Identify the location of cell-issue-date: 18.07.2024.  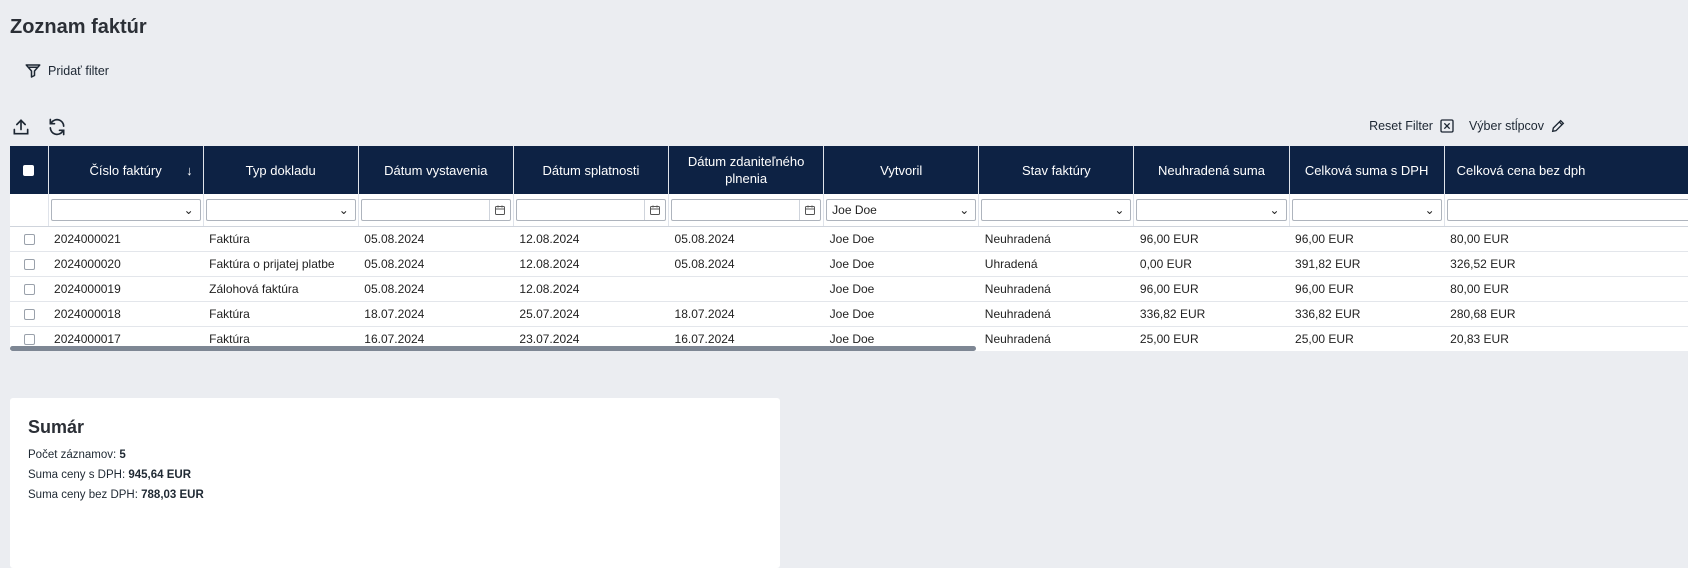
(436, 314).